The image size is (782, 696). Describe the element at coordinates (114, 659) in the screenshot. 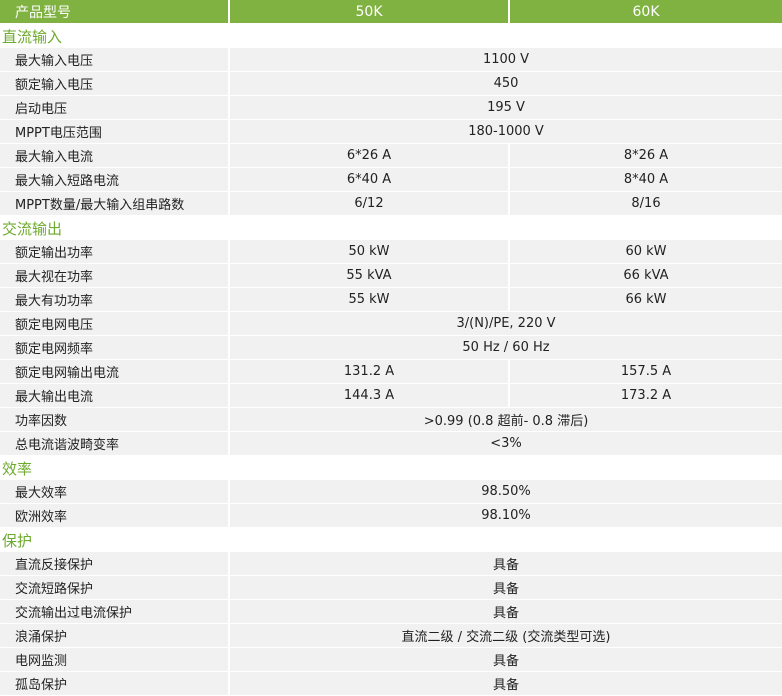

I see `row-label: 电网监测` at that location.